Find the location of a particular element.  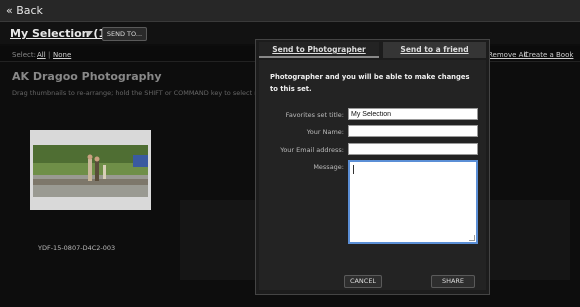

chevron-down-icon is located at coordinates (89, 33).